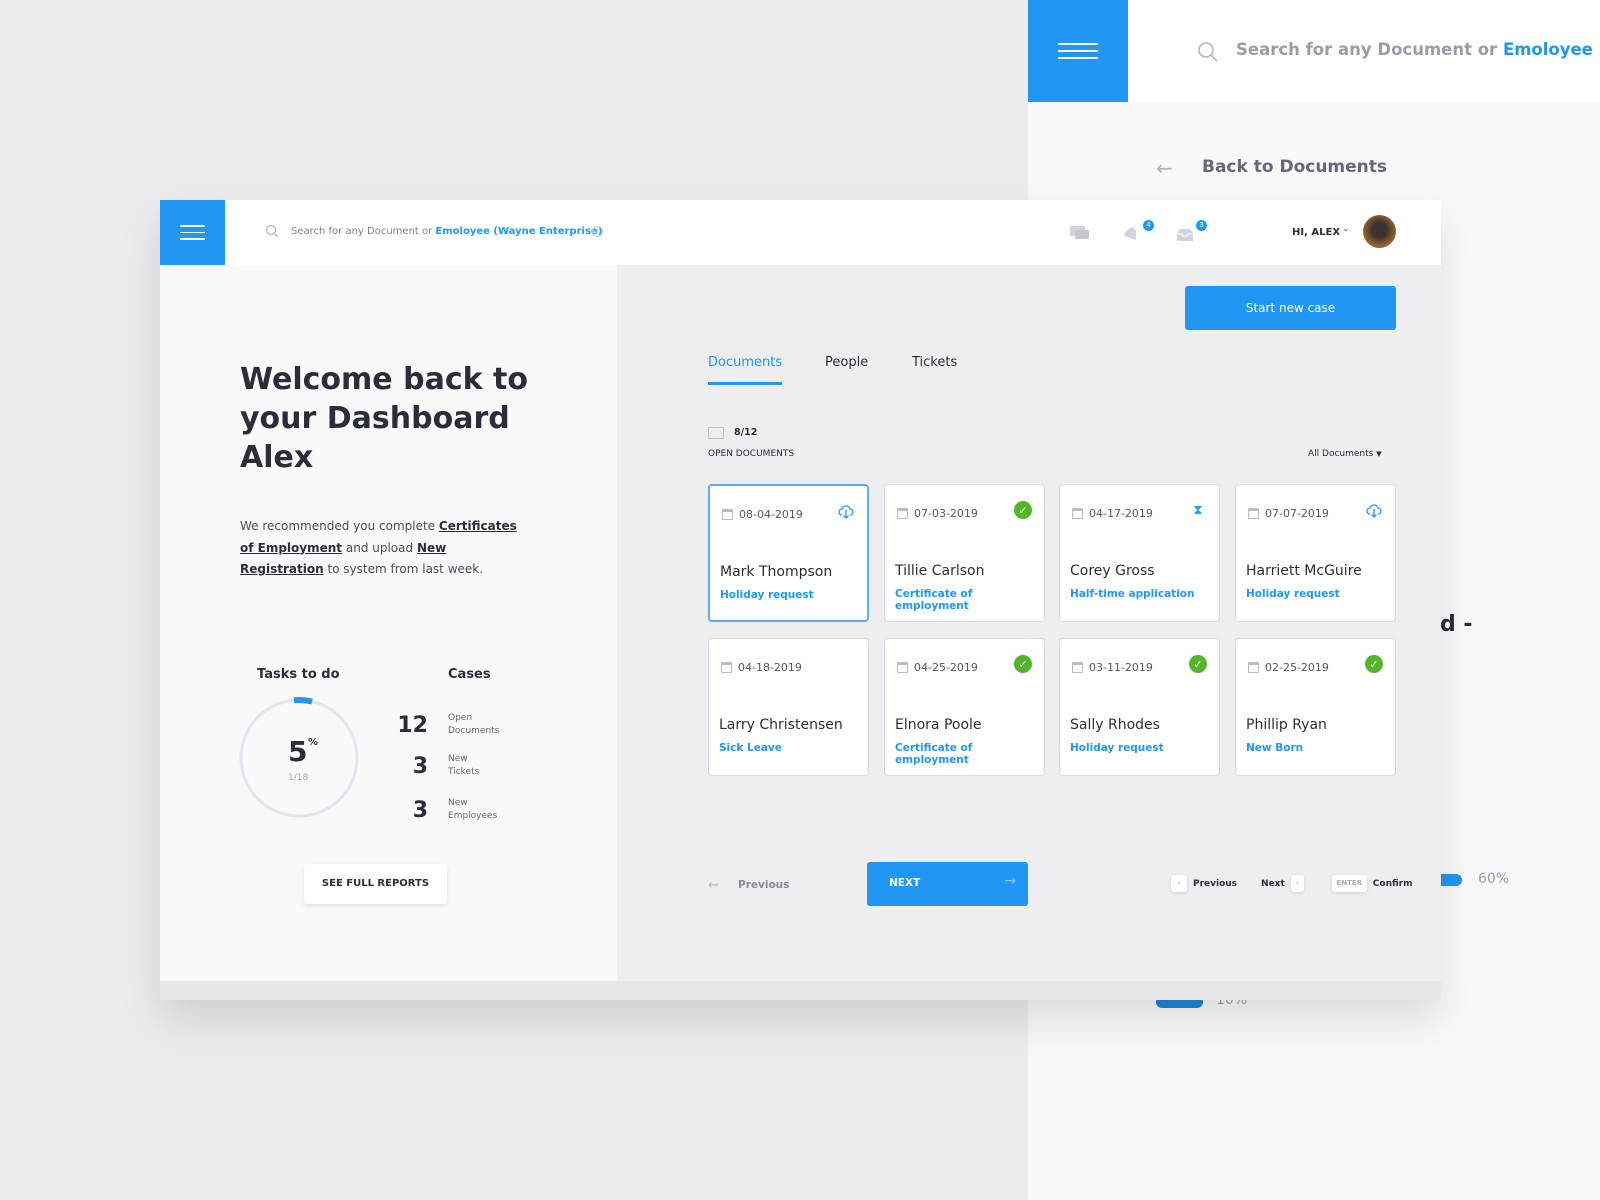 The image size is (1600, 1200). What do you see at coordinates (480, 725) in the screenshot?
I see `case-item: 12 Open Documents` at bounding box center [480, 725].